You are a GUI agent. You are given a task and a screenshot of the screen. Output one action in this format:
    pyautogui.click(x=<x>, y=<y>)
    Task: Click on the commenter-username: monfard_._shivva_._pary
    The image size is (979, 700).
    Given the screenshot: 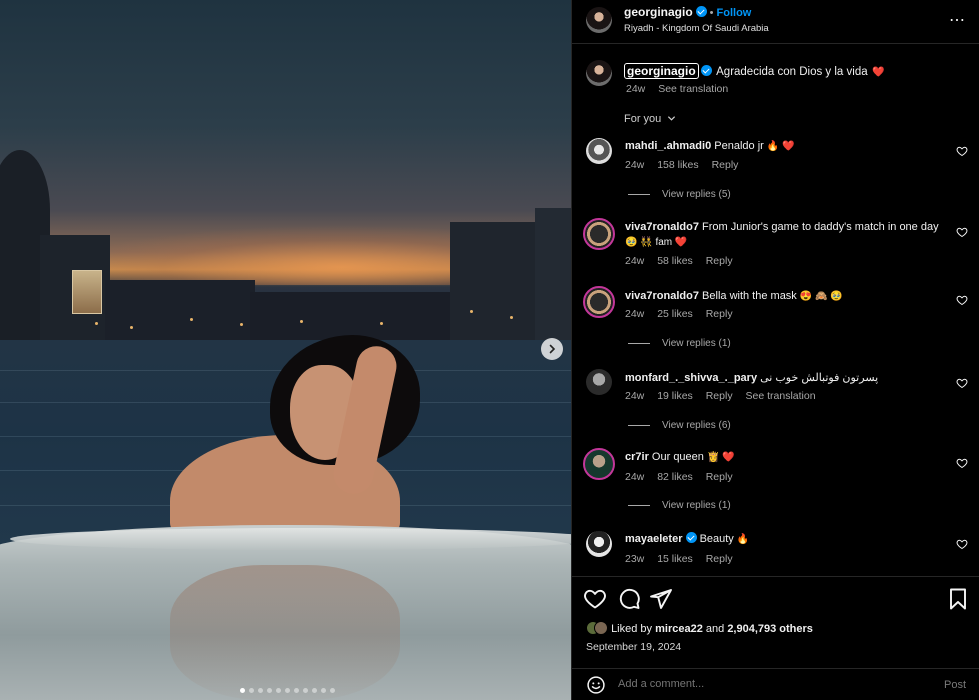 What is the action you would take?
    pyautogui.click(x=691, y=378)
    